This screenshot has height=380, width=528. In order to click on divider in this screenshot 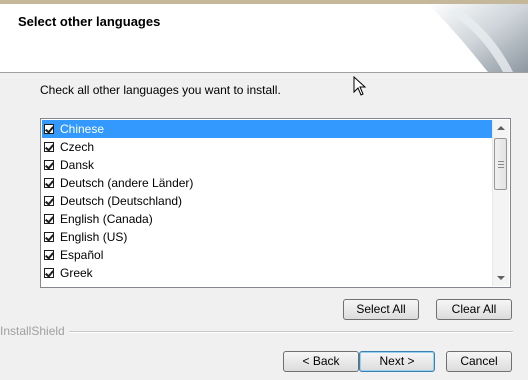, I will do `click(289, 332)`.